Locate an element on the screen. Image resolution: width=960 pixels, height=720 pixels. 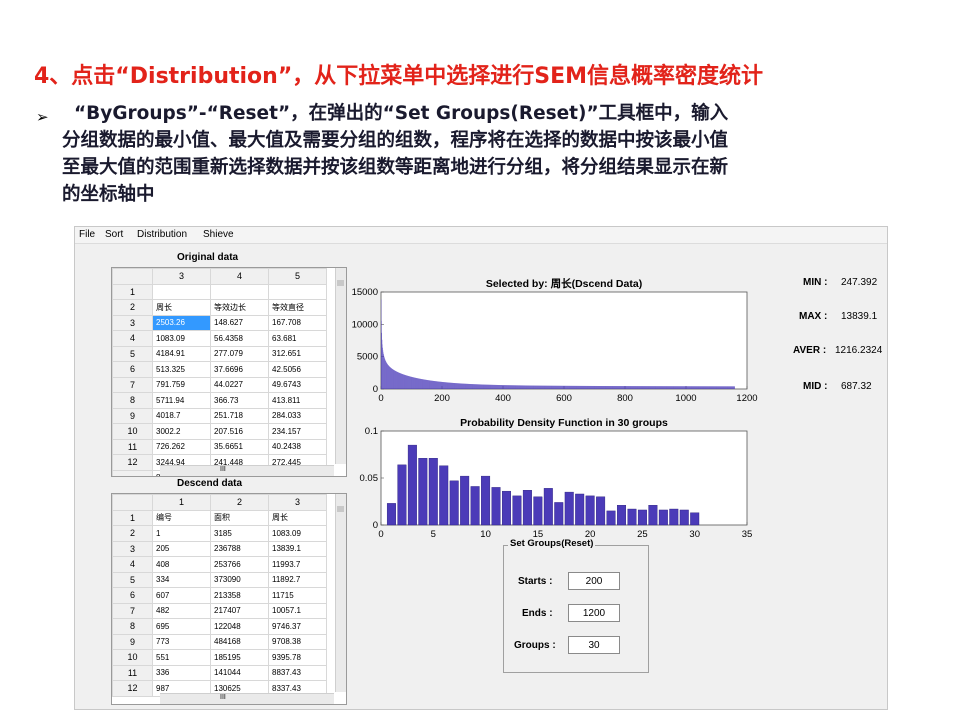
table-cell: 3002.2 is located at coordinates (181, 431).